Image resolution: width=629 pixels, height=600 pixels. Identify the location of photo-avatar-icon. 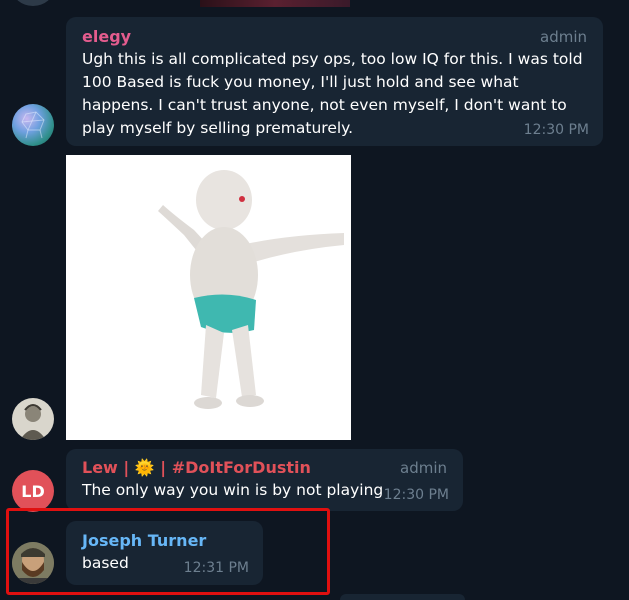
(33, 563).